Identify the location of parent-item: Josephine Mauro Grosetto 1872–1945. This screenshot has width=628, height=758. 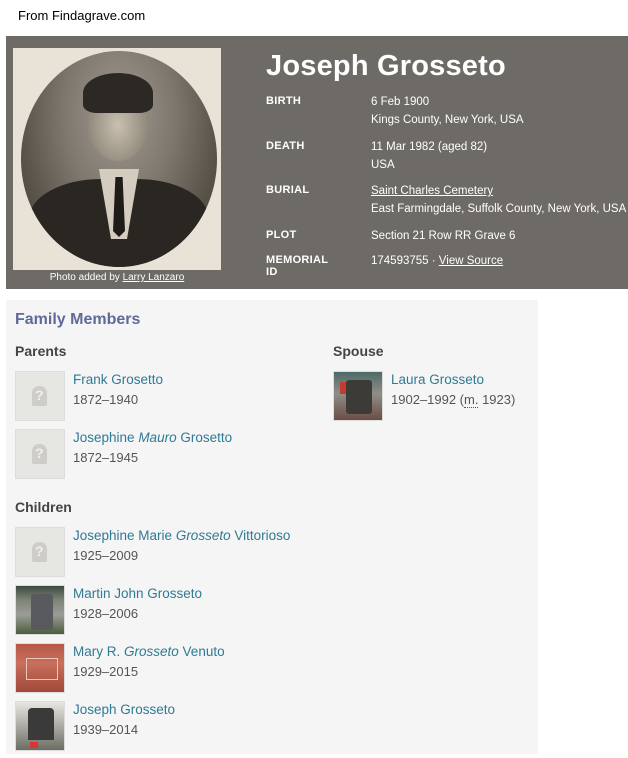
(165, 454).